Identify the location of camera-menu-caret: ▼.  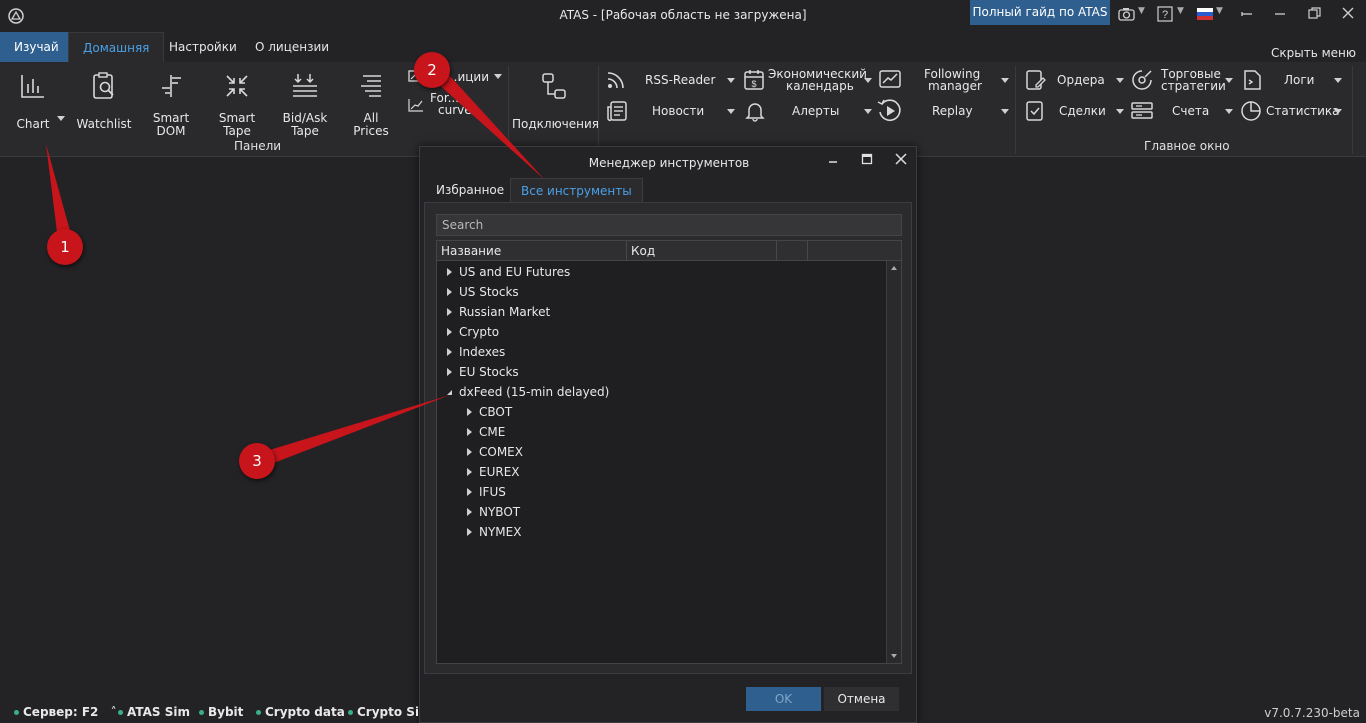
(1141, 11).